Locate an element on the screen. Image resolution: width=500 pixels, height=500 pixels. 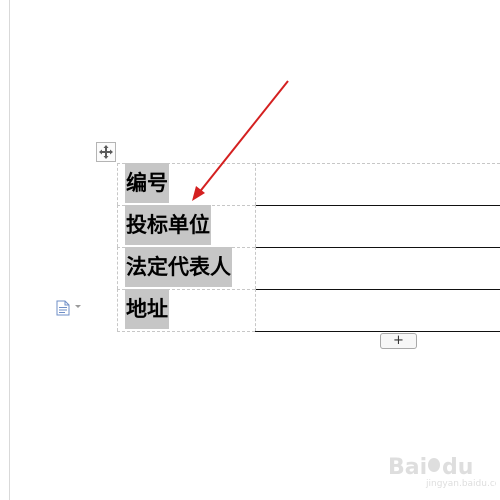
baidu-watermark-logo: Bai du jingyan.baidu.com is located at coordinates (442, 471).